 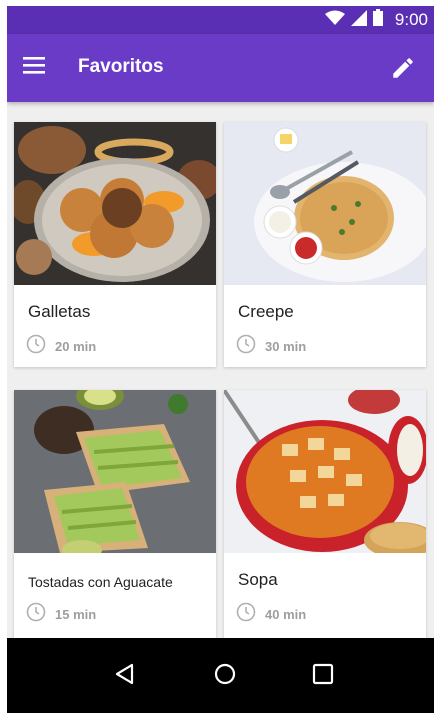 What do you see at coordinates (121, 66) in the screenshot?
I see `page-title: Favoritos` at bounding box center [121, 66].